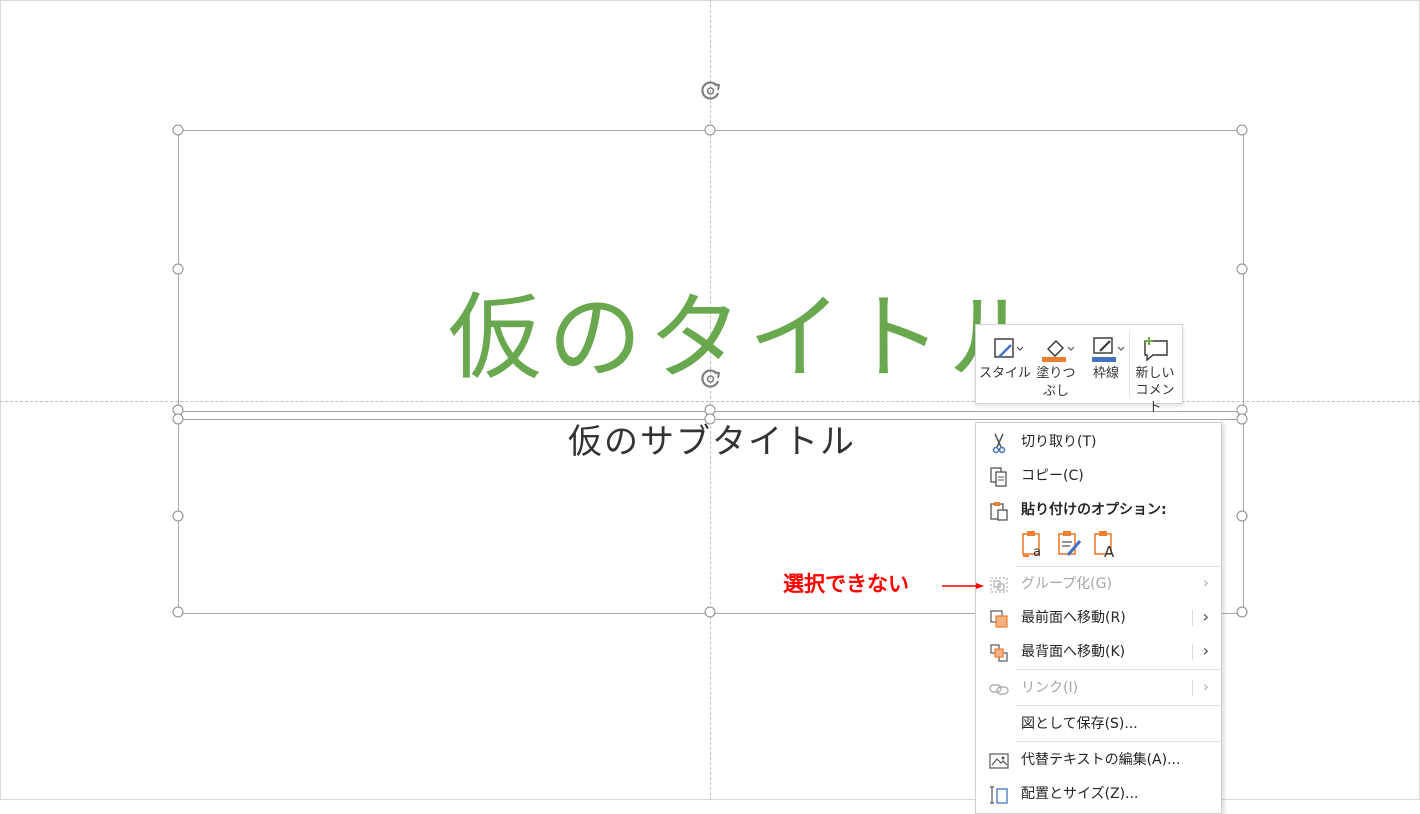 This screenshot has width=1420, height=814. I want to click on paste-options-header: 貼り付けのオプション:, so click(1098, 510).